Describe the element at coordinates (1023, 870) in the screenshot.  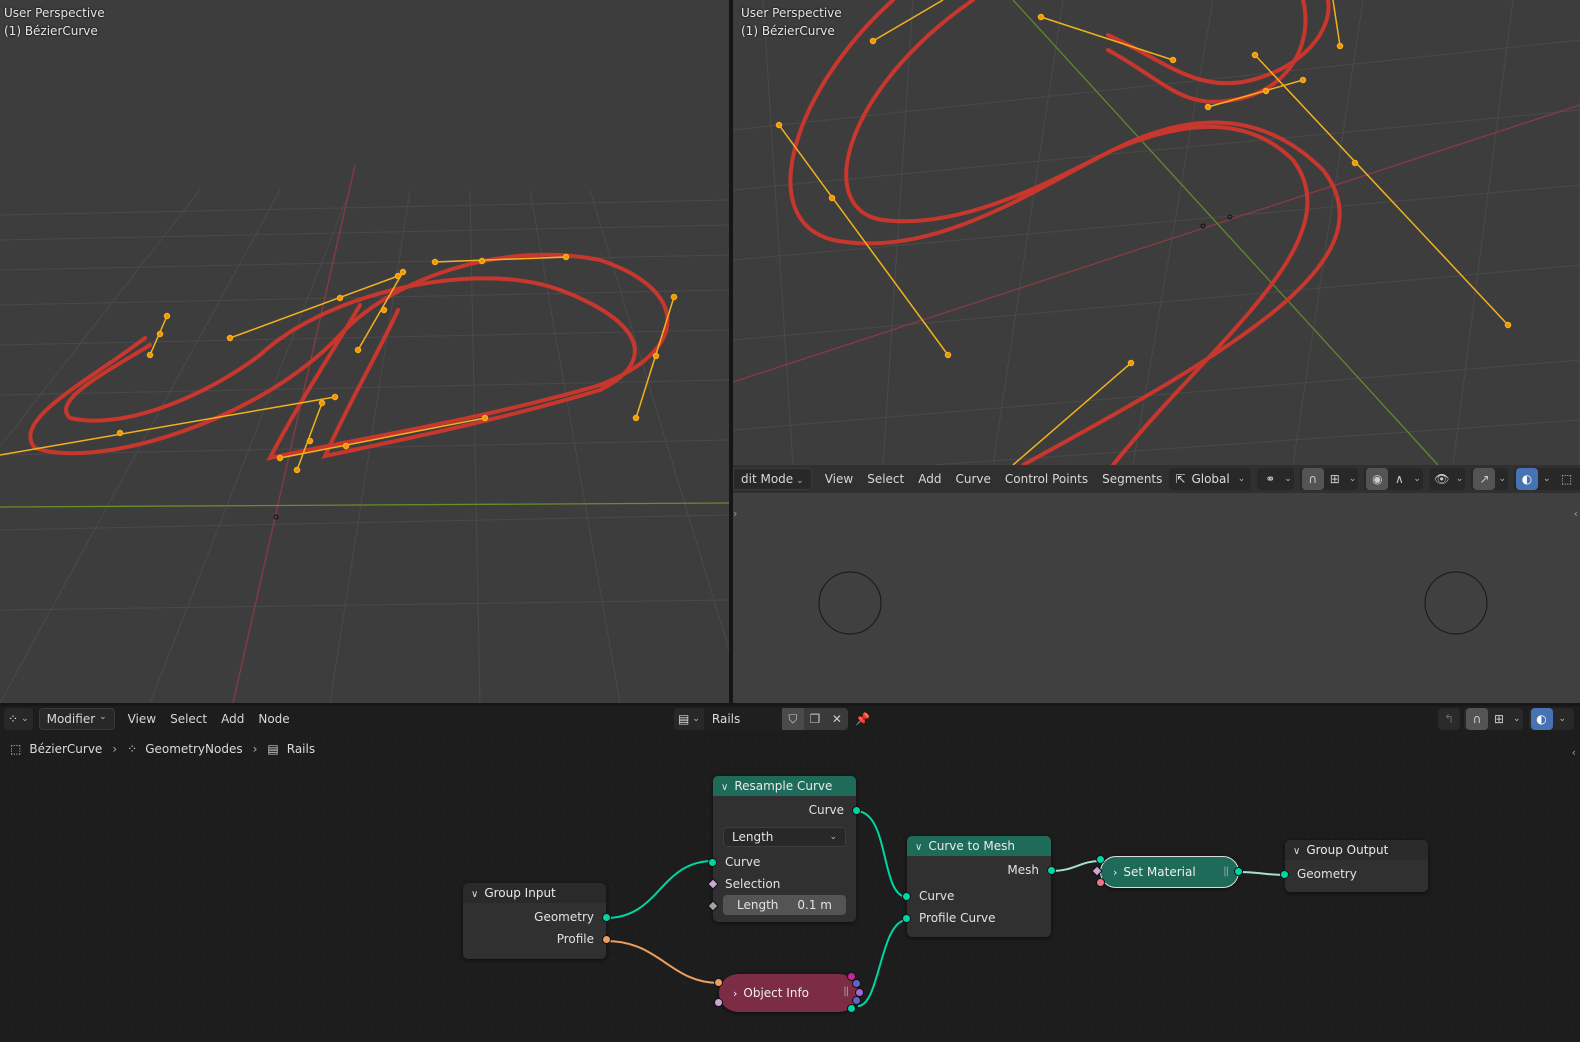
I see `socket-label: Mesh` at that location.